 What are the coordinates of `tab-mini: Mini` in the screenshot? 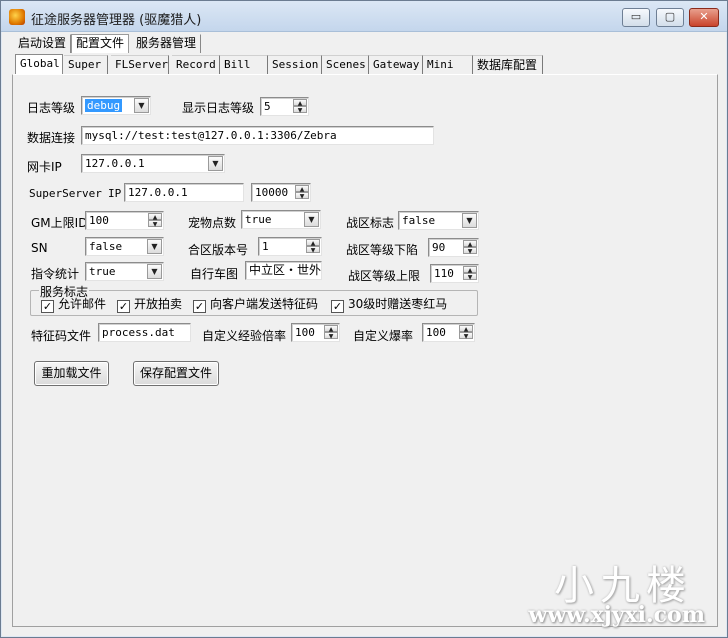 It's located at (448, 64).